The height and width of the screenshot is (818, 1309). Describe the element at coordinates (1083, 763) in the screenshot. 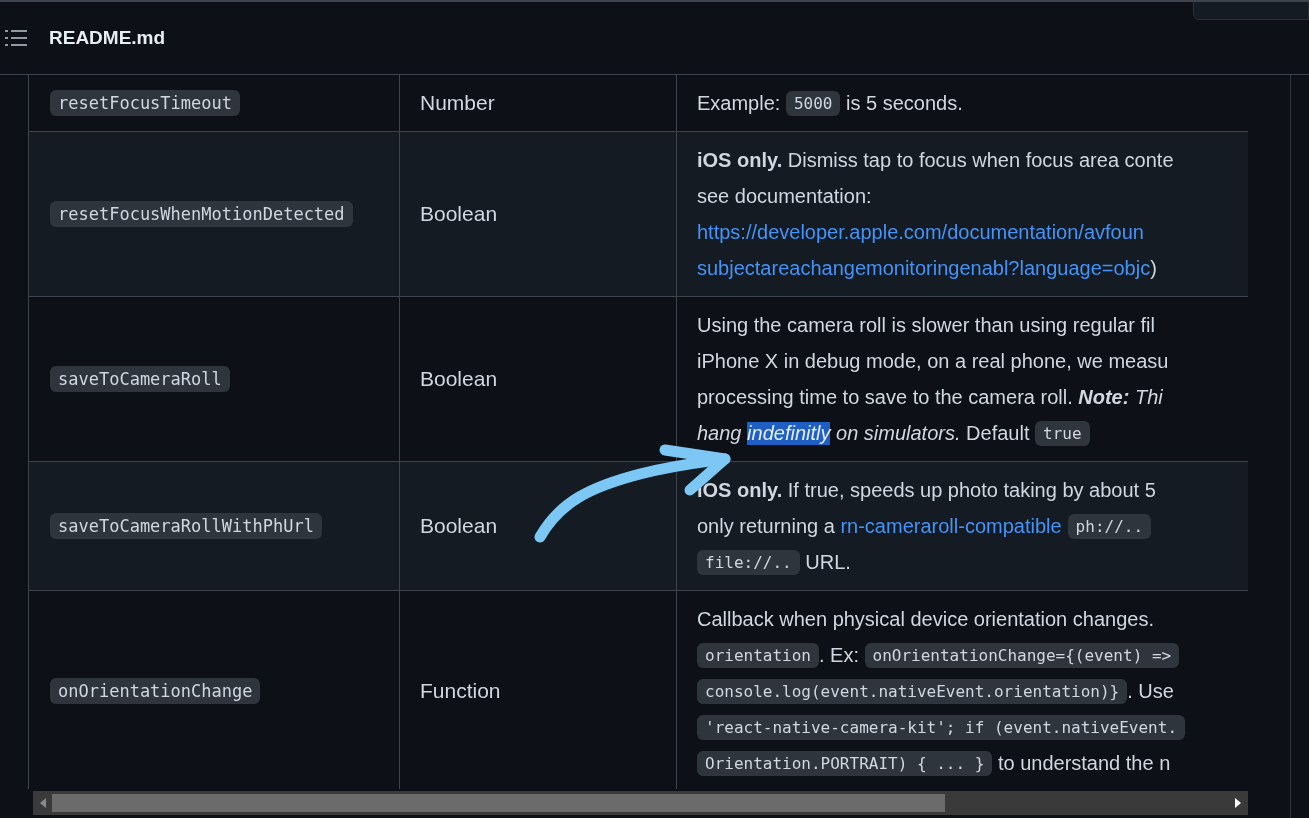

I see `cell-text: to understand the n` at that location.